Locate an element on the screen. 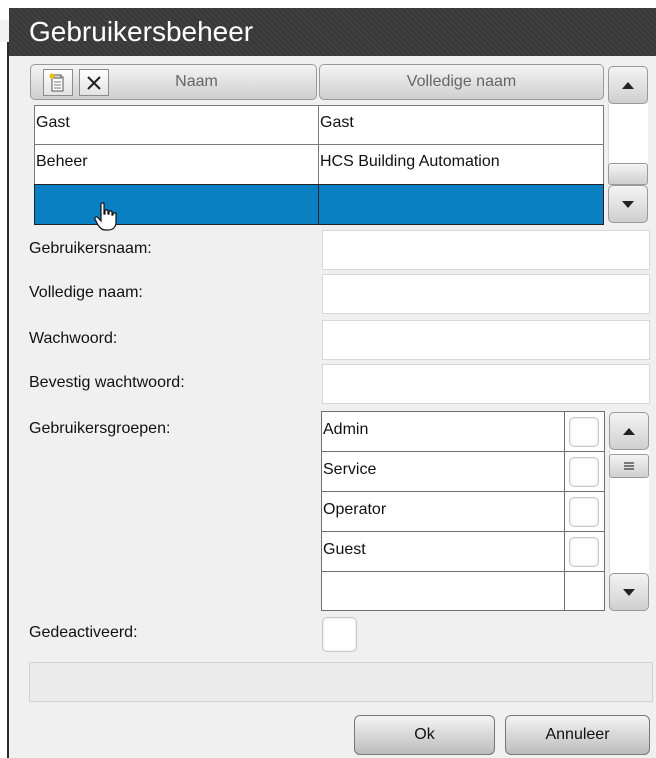  group-item-admin: Admin is located at coordinates (443, 431).